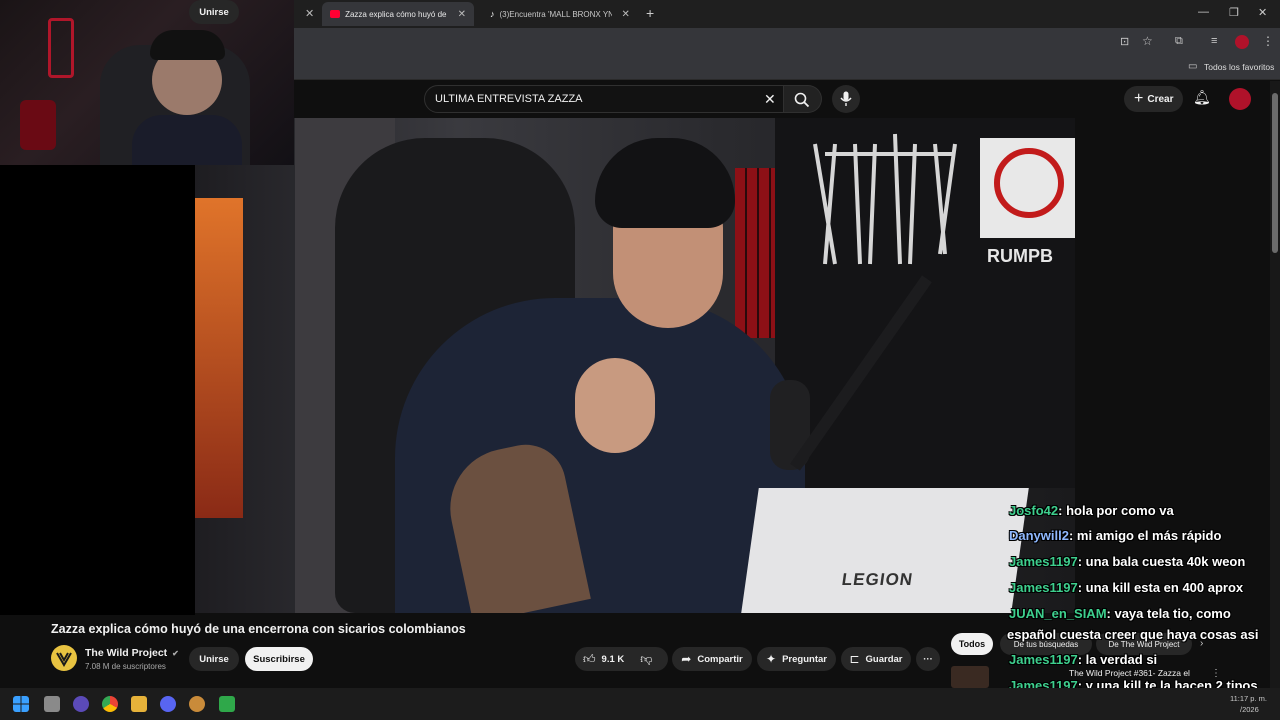 Image resolution: width=1280 pixels, height=720 pixels. I want to click on chrome-icon, so click(110, 704).